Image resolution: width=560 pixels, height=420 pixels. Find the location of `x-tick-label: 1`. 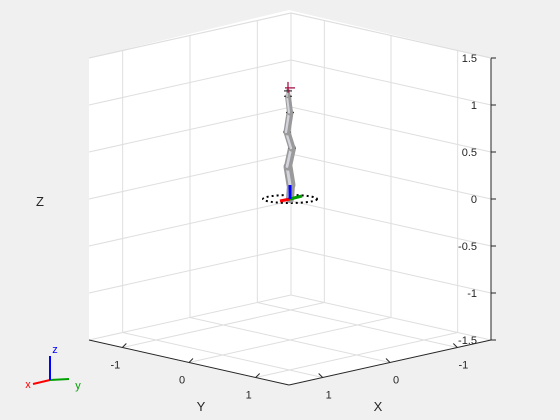

x-tick-label: 1 is located at coordinates (329, 396).